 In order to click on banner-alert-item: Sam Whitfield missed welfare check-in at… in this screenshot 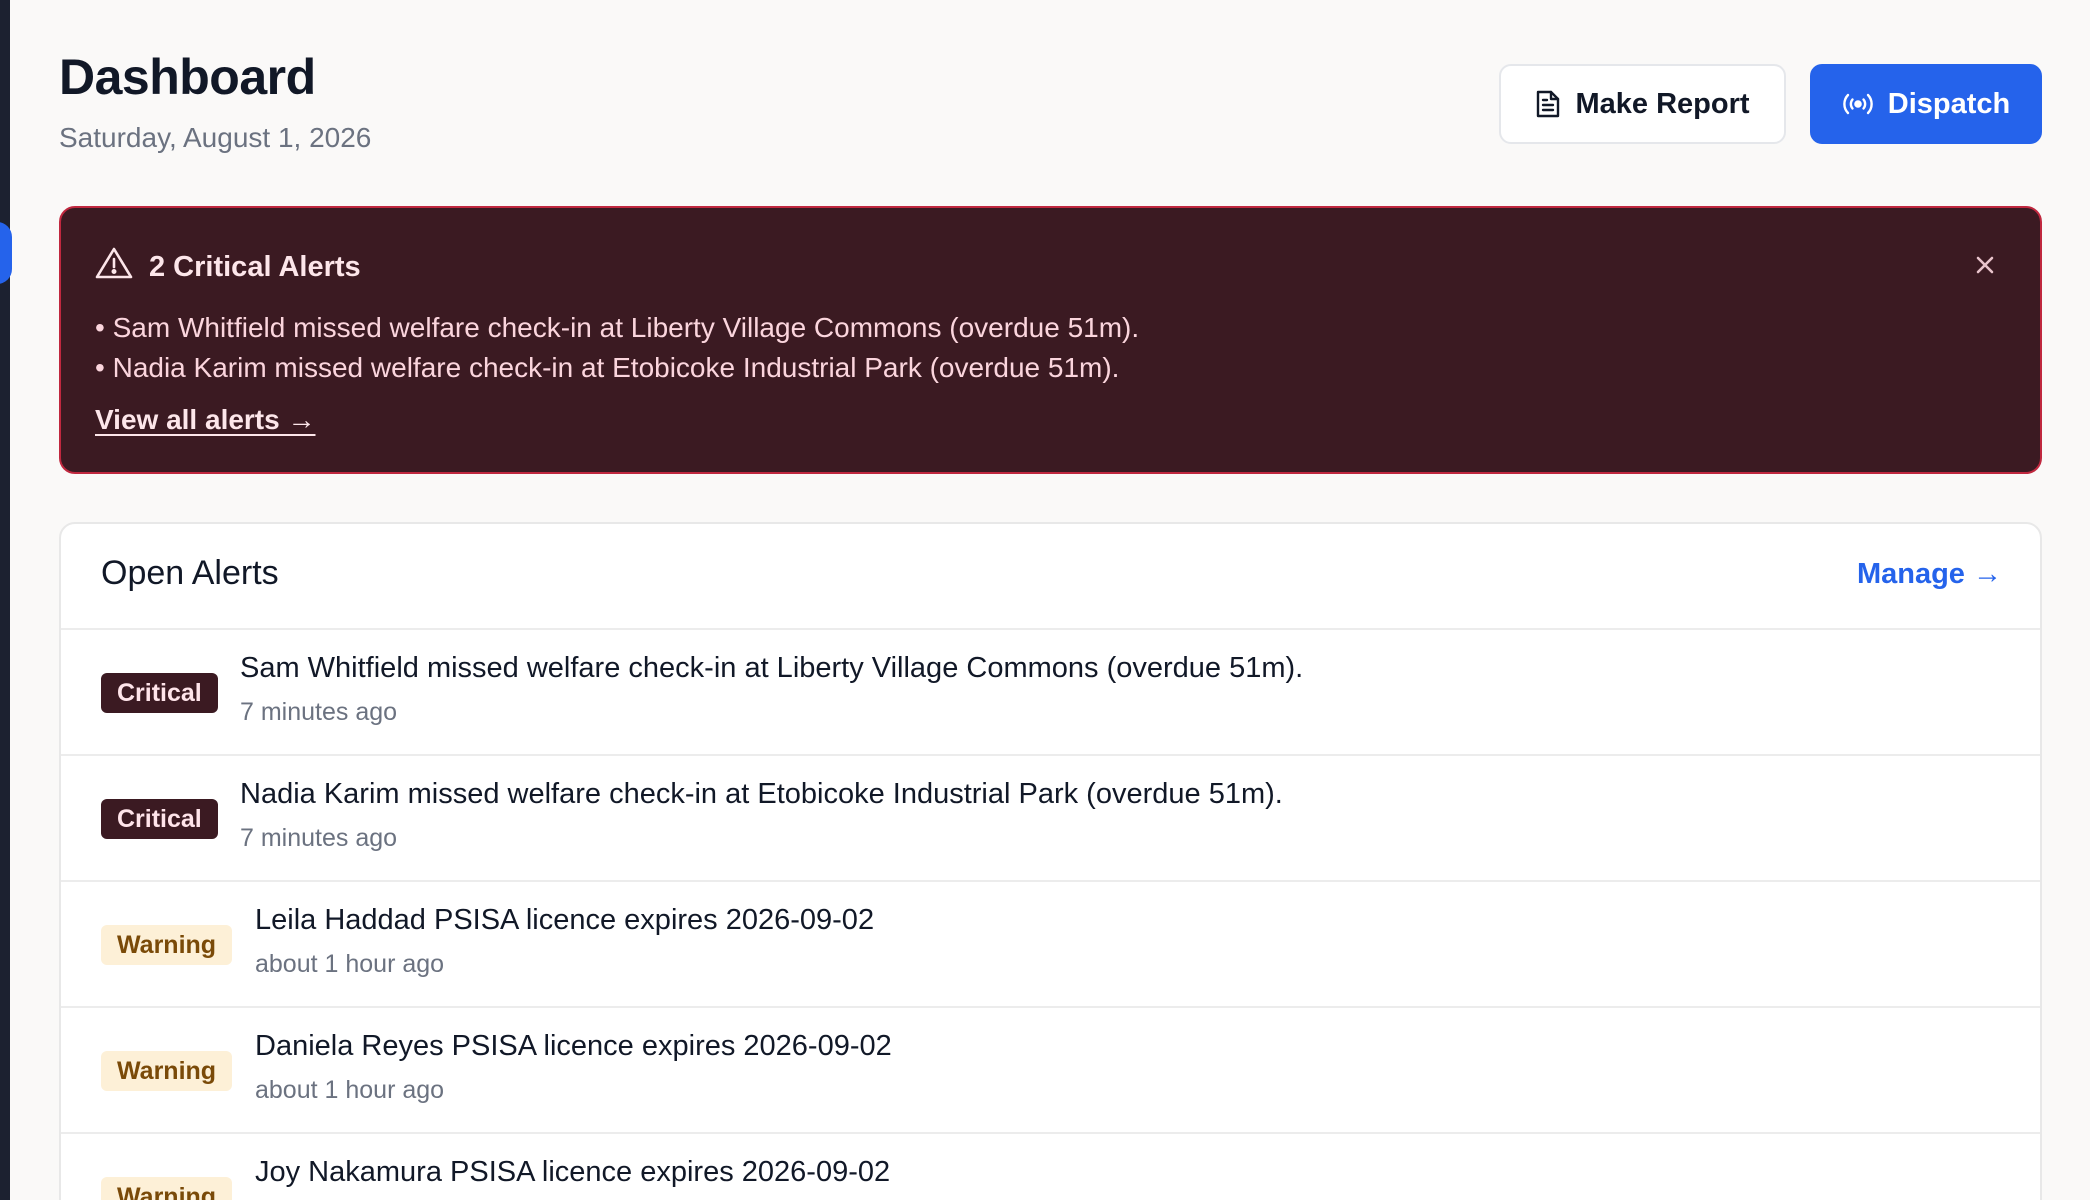, I will do `click(617, 328)`.